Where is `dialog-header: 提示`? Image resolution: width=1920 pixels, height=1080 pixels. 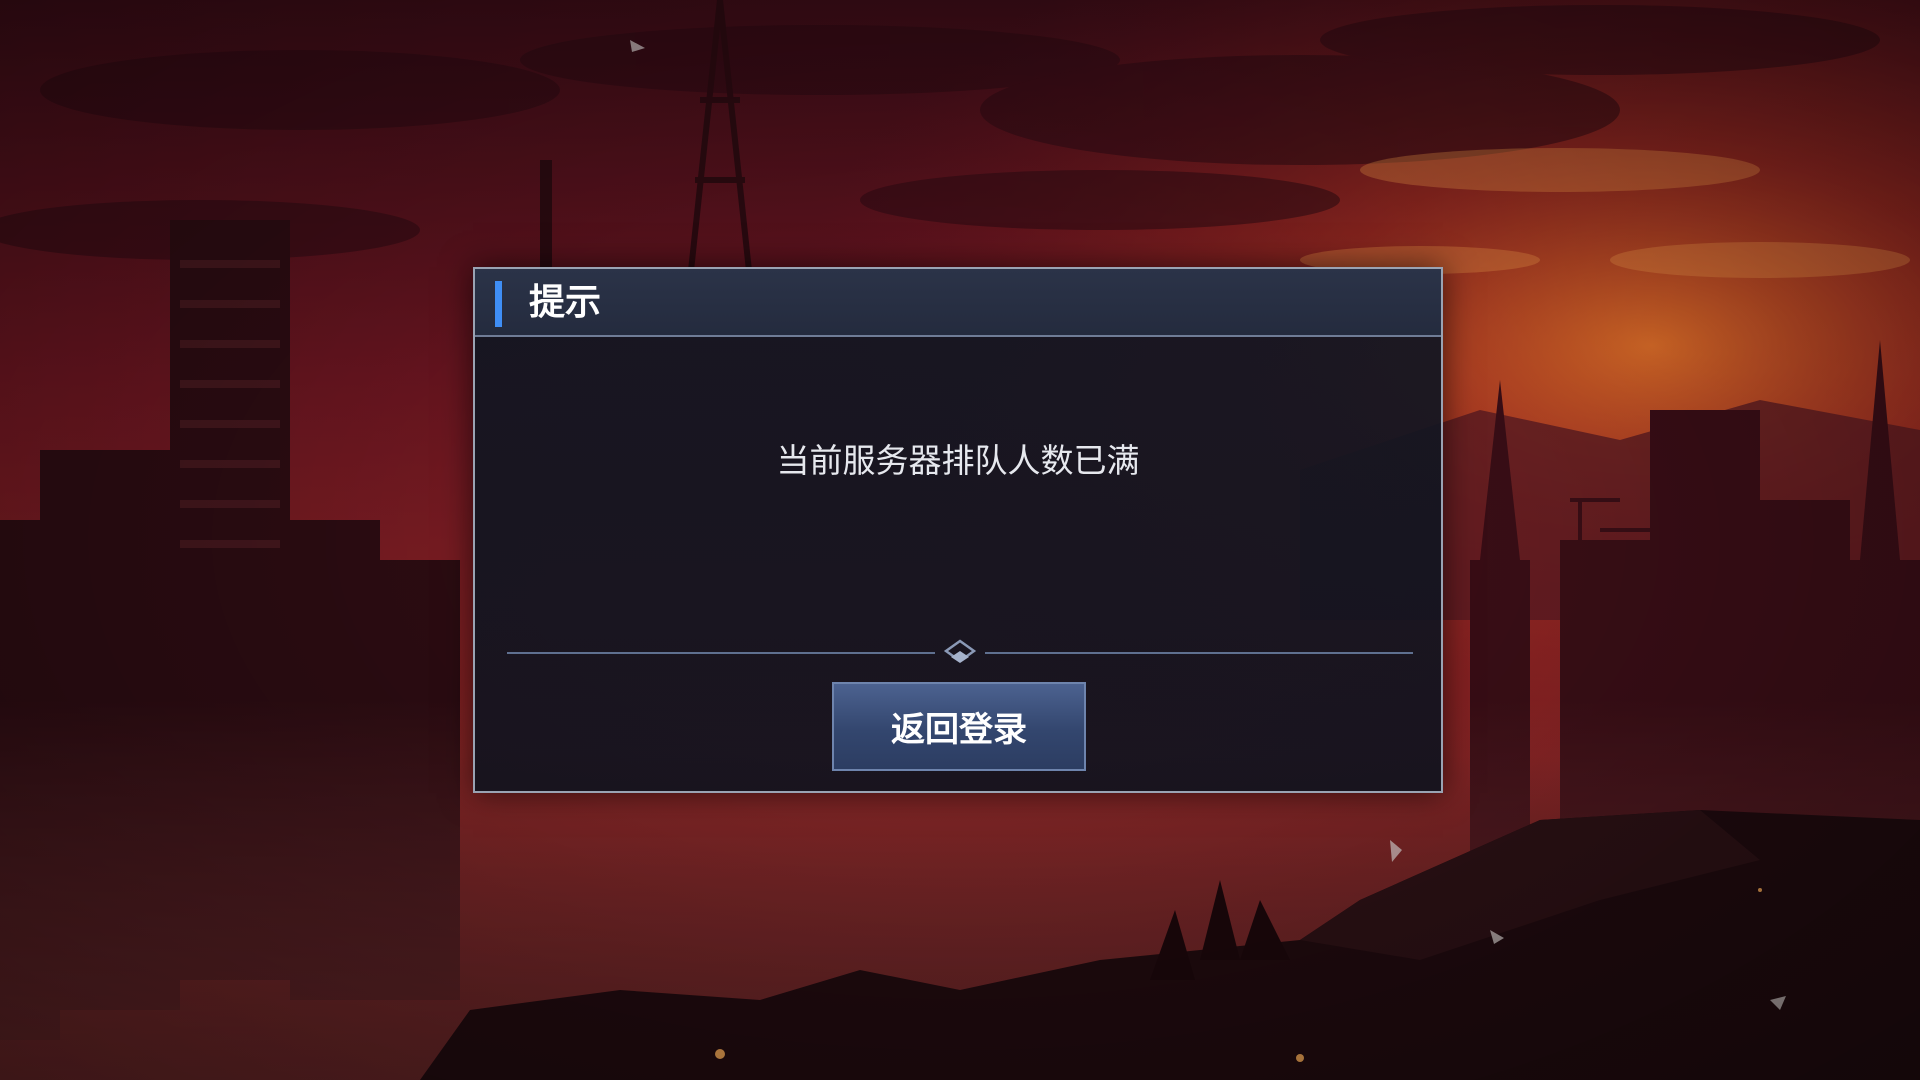
dialog-header: 提示 is located at coordinates (958, 303).